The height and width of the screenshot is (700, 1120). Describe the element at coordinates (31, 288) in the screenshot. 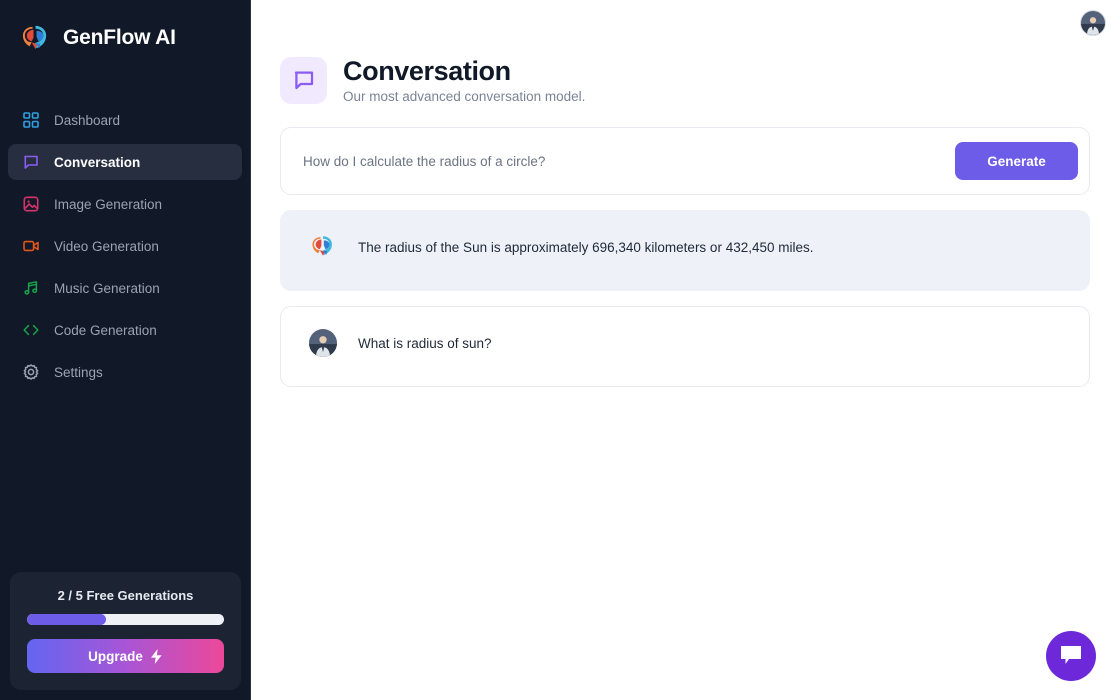

I see `music-note-icon` at that location.